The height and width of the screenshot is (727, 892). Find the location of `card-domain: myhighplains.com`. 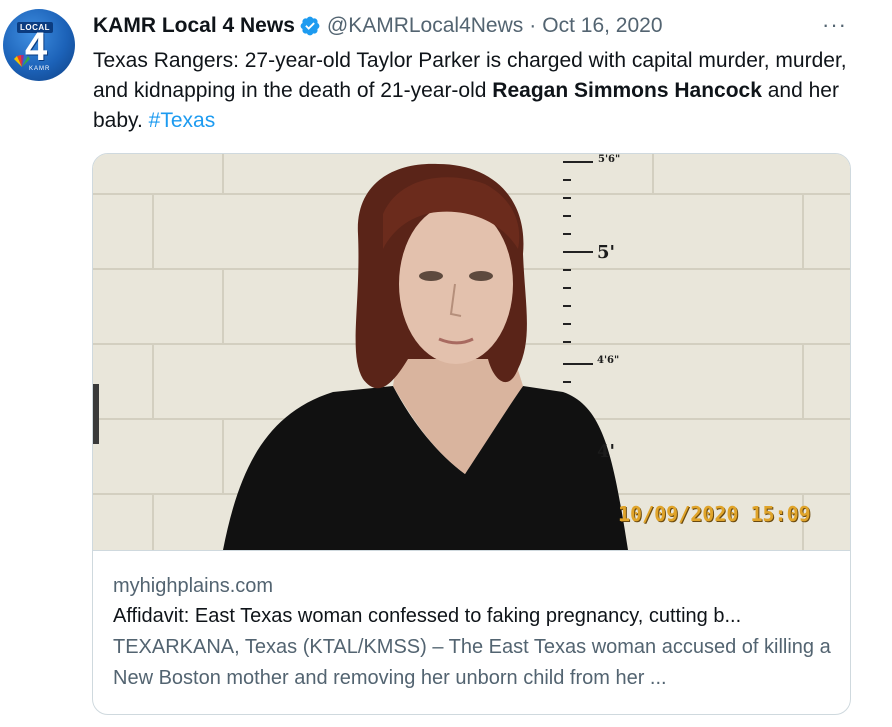

card-domain: myhighplains.com is located at coordinates (193, 586).